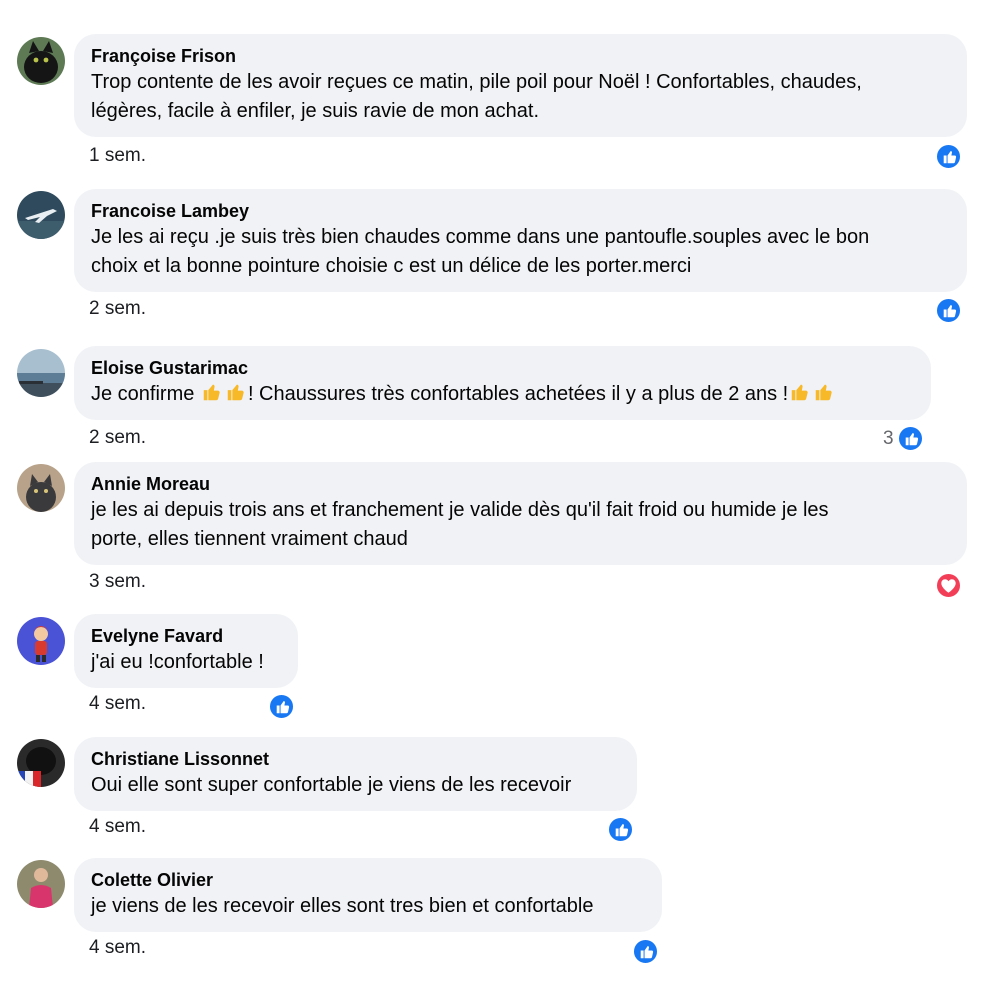 This screenshot has height=1000, width=1000. I want to click on comment-author: Evelyne Favard, so click(157, 636).